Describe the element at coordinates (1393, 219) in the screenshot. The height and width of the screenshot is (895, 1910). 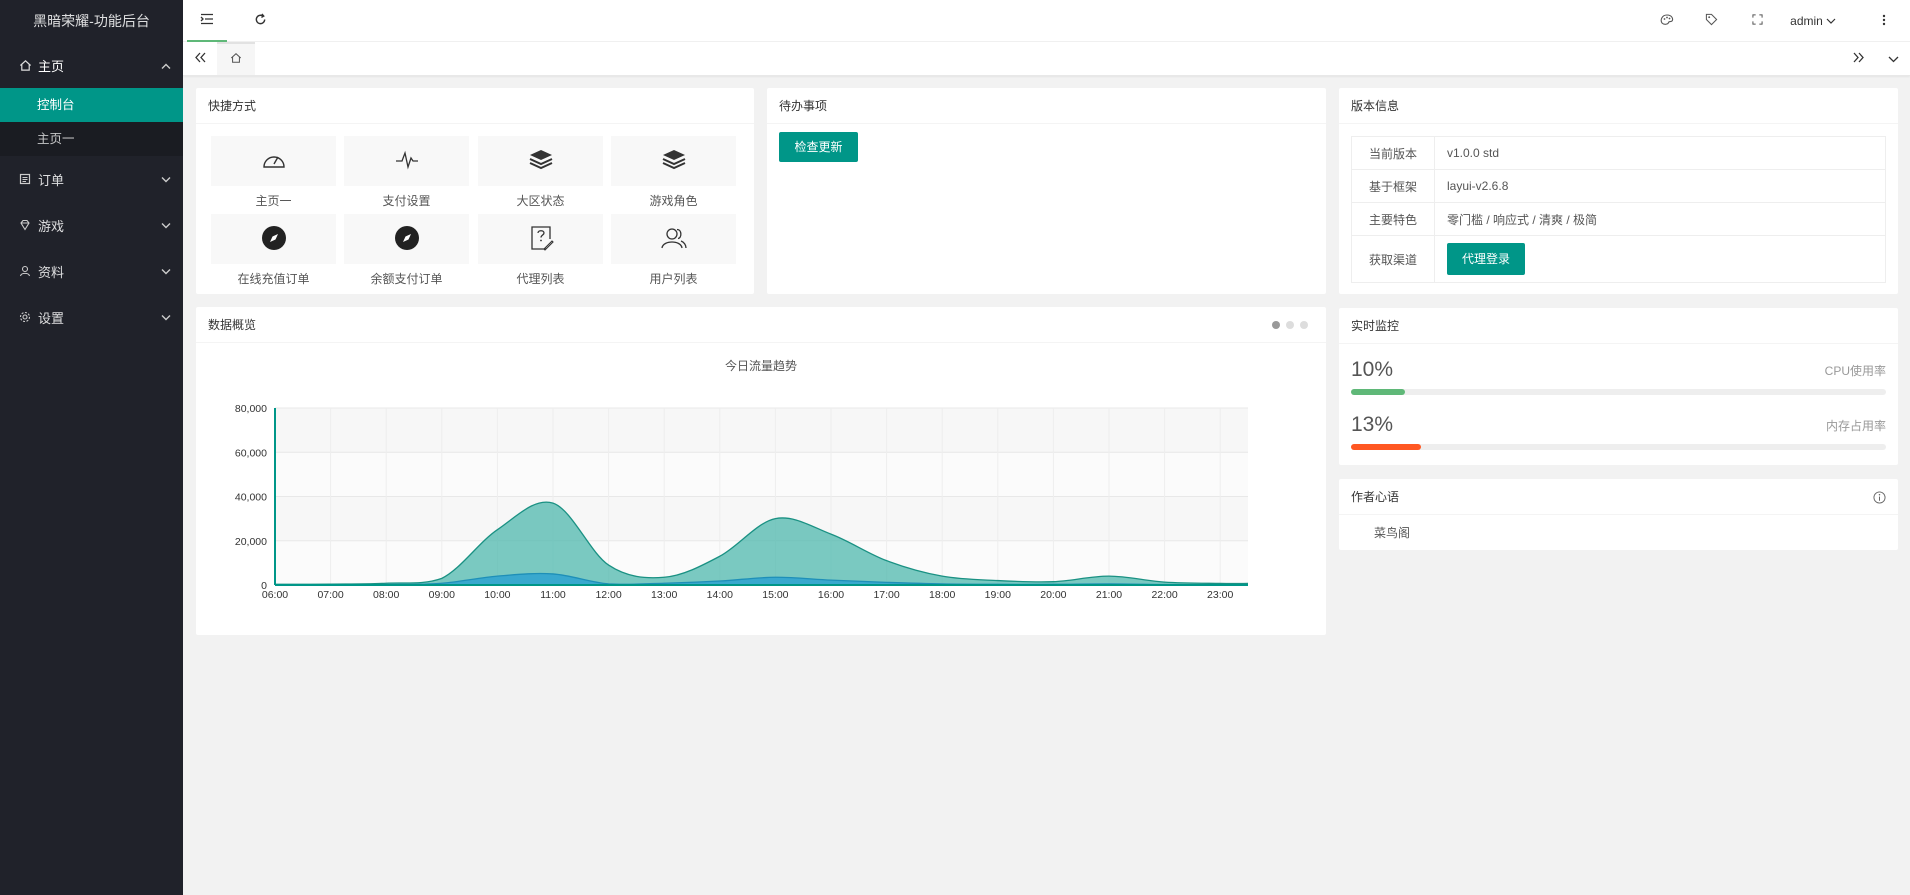
I see `version-key: 主要特色` at that location.